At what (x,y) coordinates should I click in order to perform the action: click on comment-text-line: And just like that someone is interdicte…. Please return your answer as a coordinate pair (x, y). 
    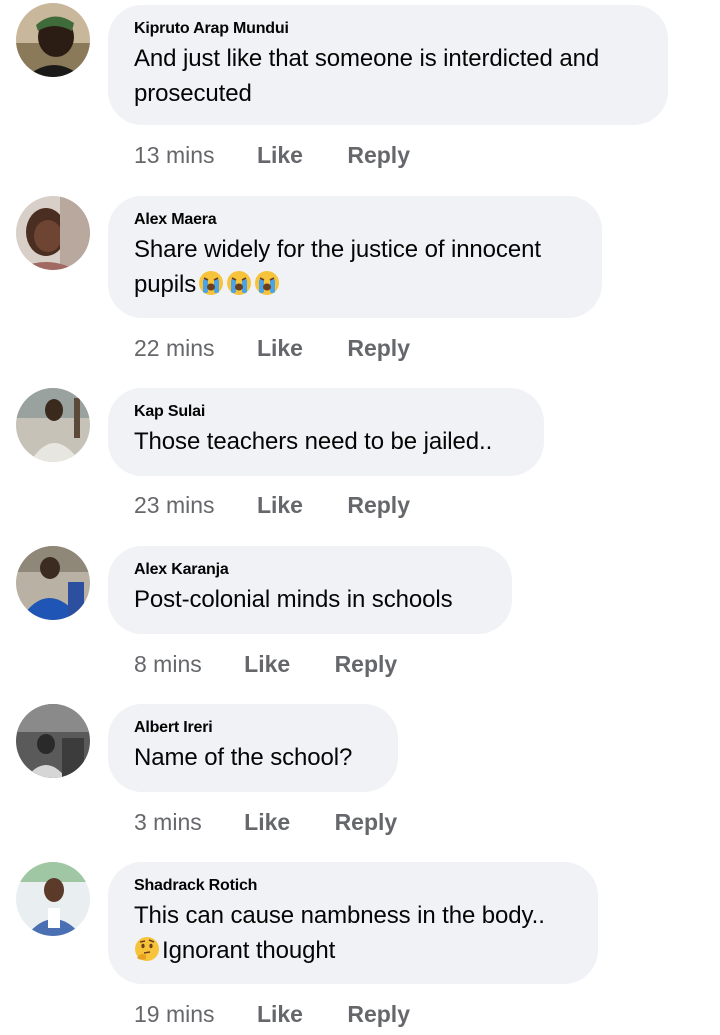
    Looking at the image, I should click on (367, 58).